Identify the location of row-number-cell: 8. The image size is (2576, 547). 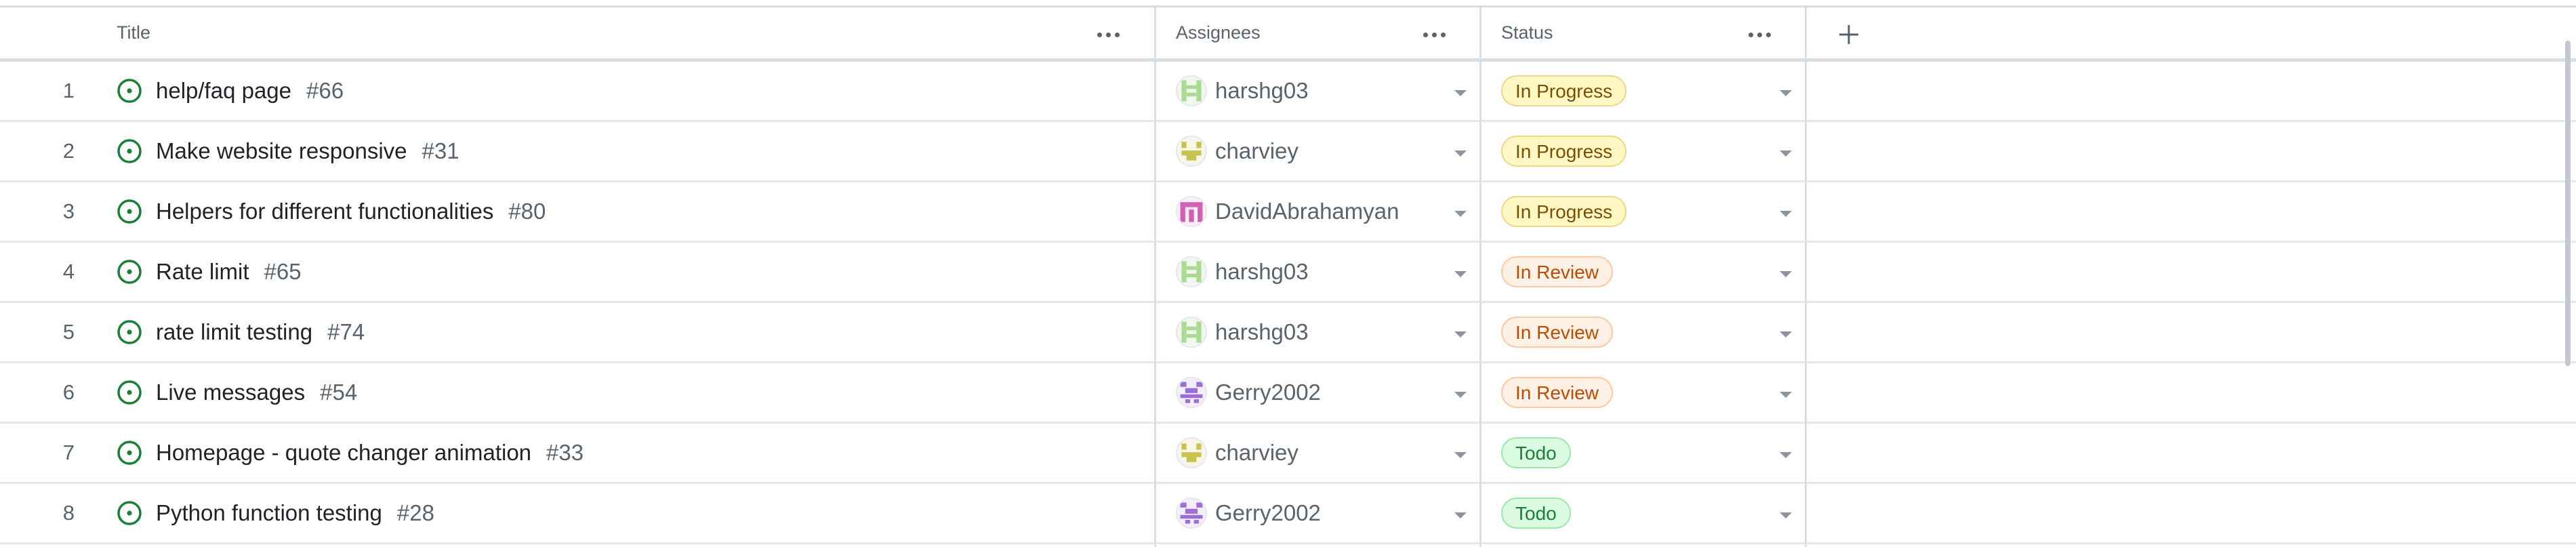
(37, 513).